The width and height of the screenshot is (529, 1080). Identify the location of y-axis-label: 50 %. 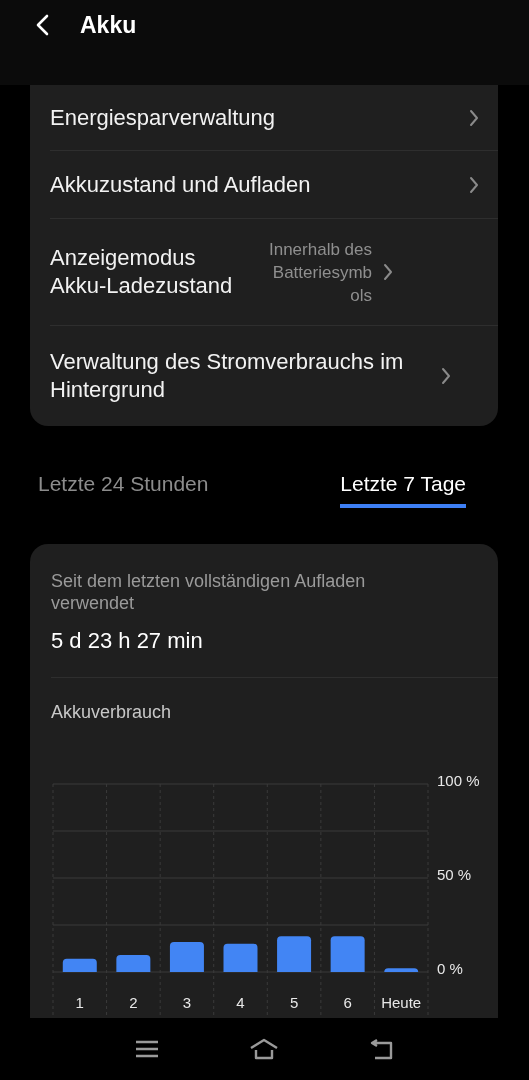
(454, 874).